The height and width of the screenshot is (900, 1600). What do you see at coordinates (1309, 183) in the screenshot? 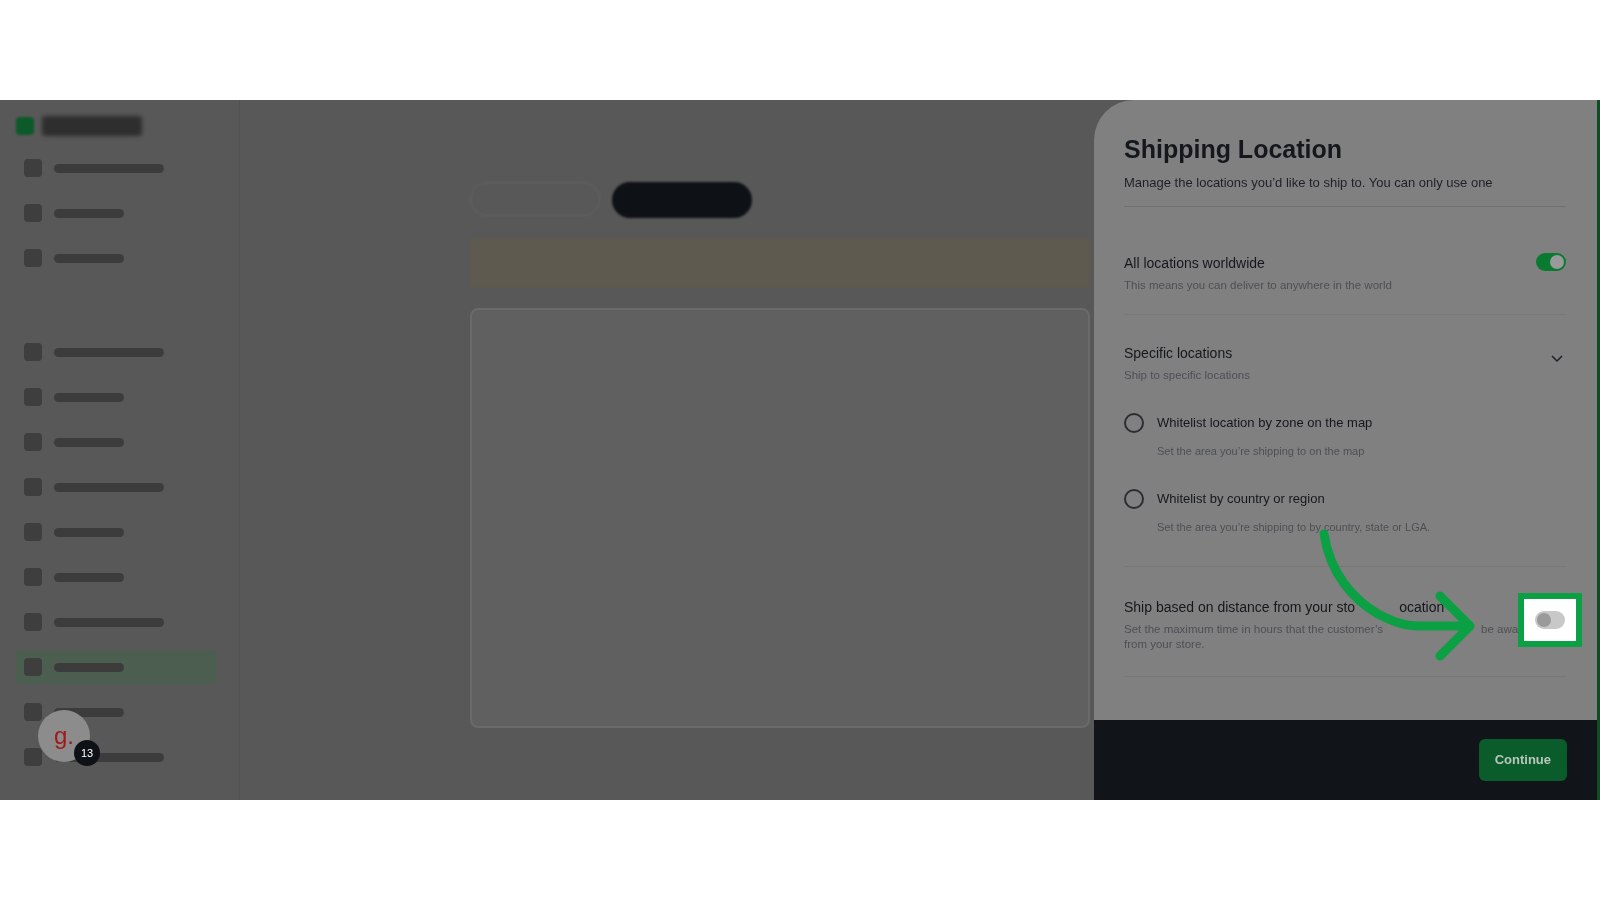
I see `panel-description: Manage the locations you’d like to ship to. You can only use one` at bounding box center [1309, 183].